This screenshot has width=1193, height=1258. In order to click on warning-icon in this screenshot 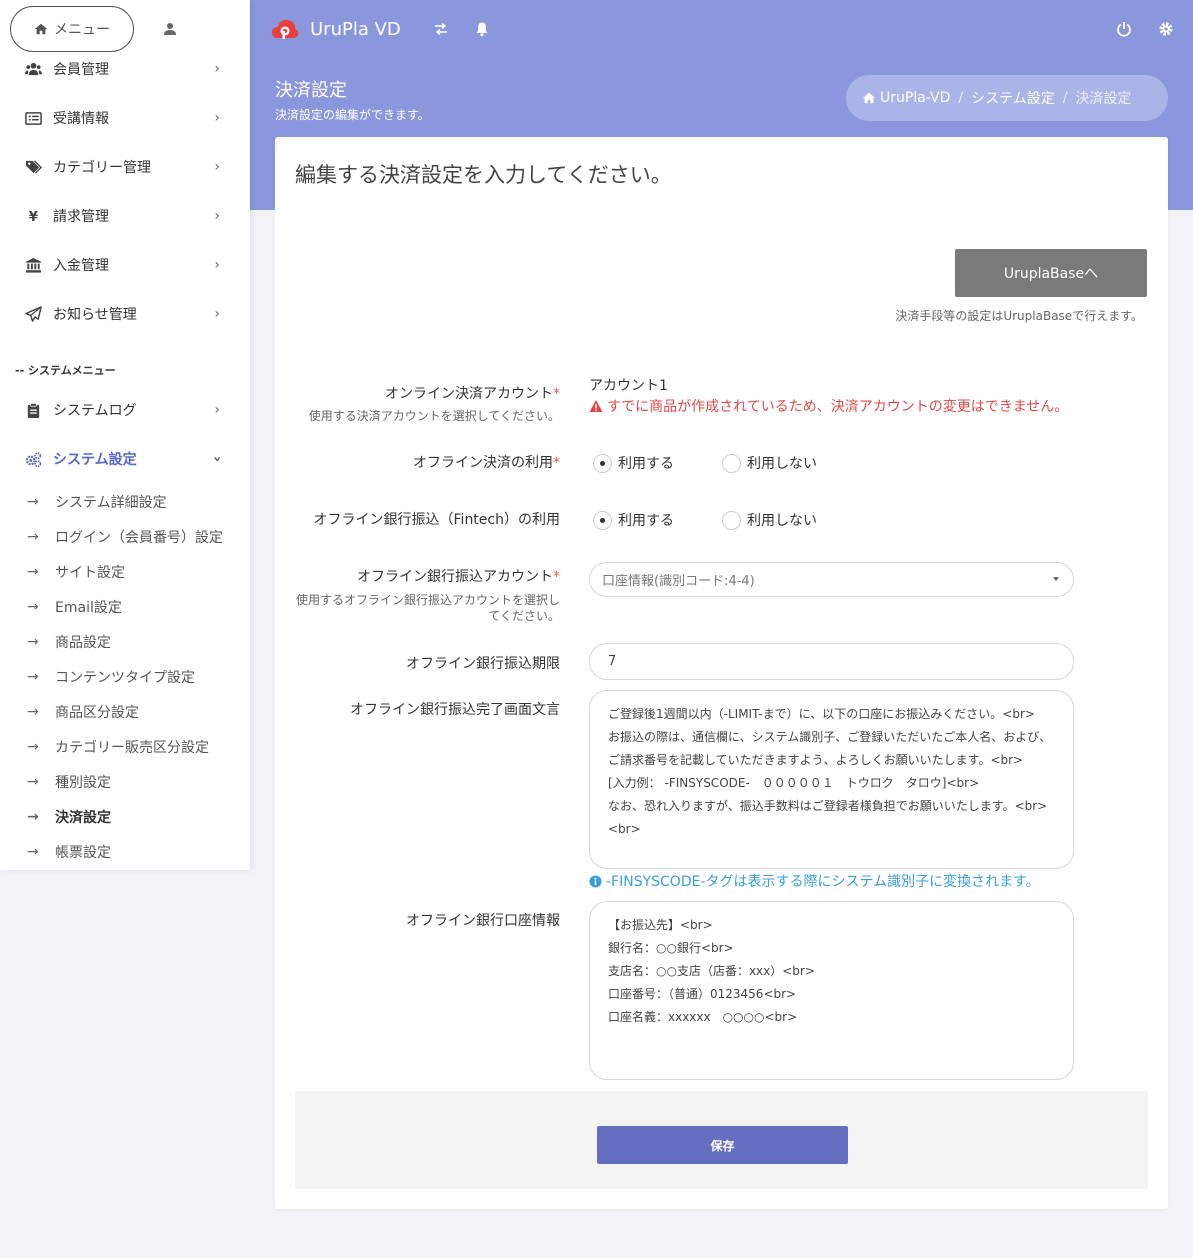, I will do `click(596, 406)`.